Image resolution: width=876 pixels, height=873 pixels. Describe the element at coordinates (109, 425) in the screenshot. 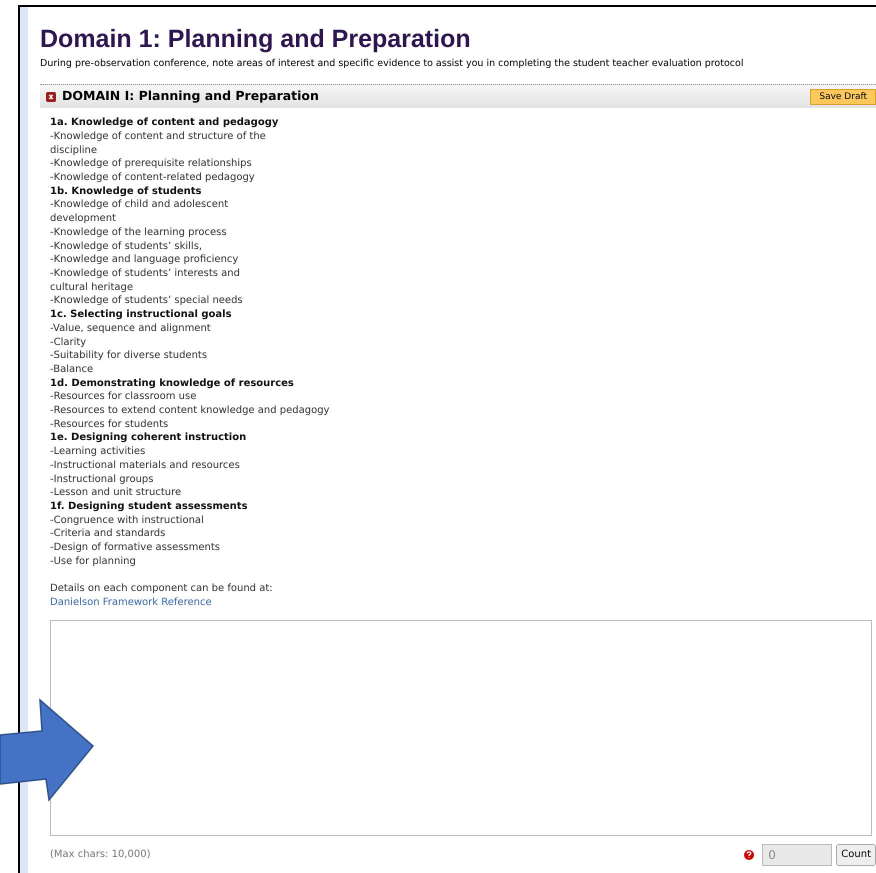

I see `list-text: -Resources for students` at that location.